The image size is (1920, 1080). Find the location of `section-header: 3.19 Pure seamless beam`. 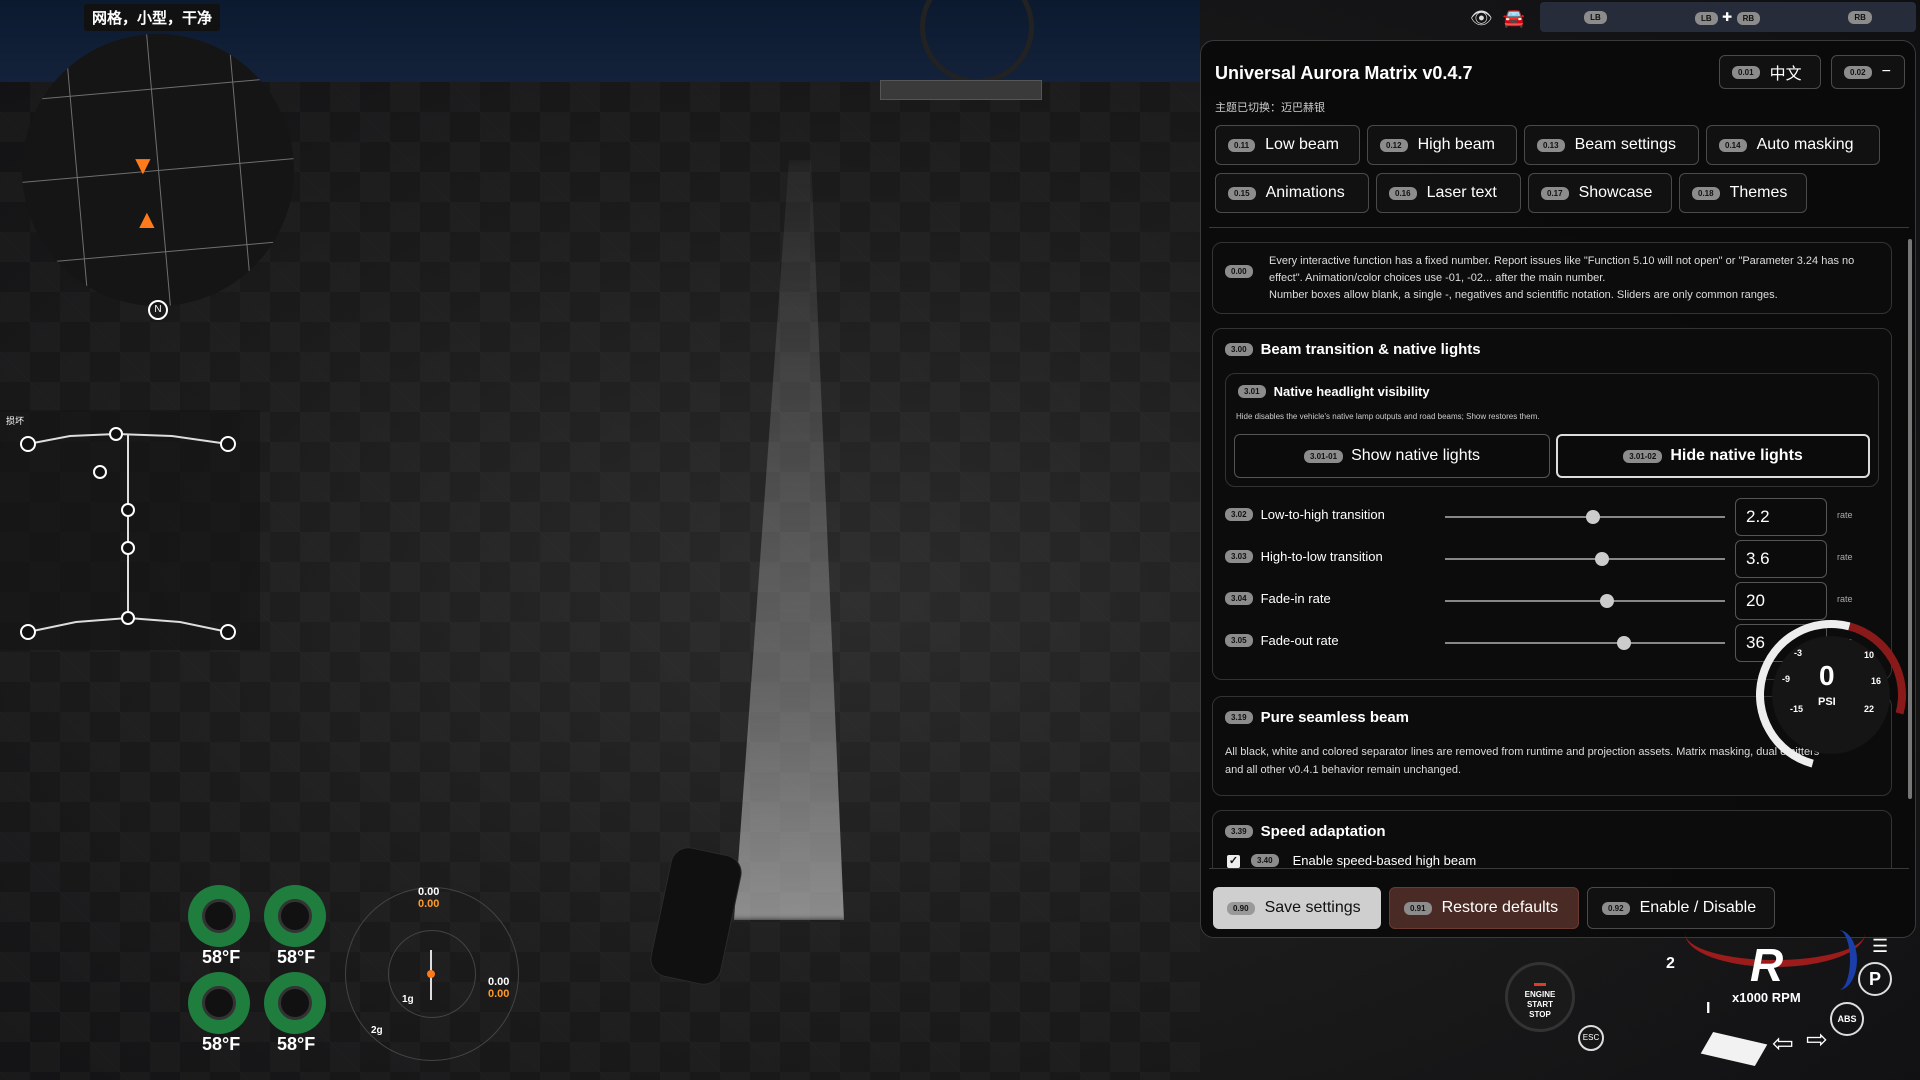

section-header: 3.19 Pure seamless beam is located at coordinates (1317, 717).